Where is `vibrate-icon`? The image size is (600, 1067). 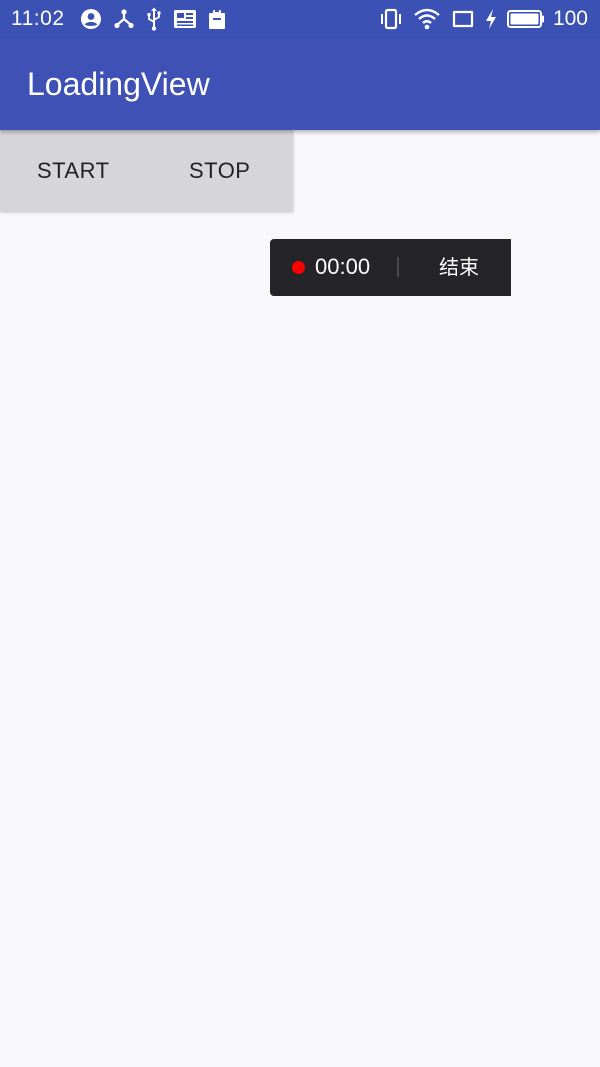
vibrate-icon is located at coordinates (390, 19).